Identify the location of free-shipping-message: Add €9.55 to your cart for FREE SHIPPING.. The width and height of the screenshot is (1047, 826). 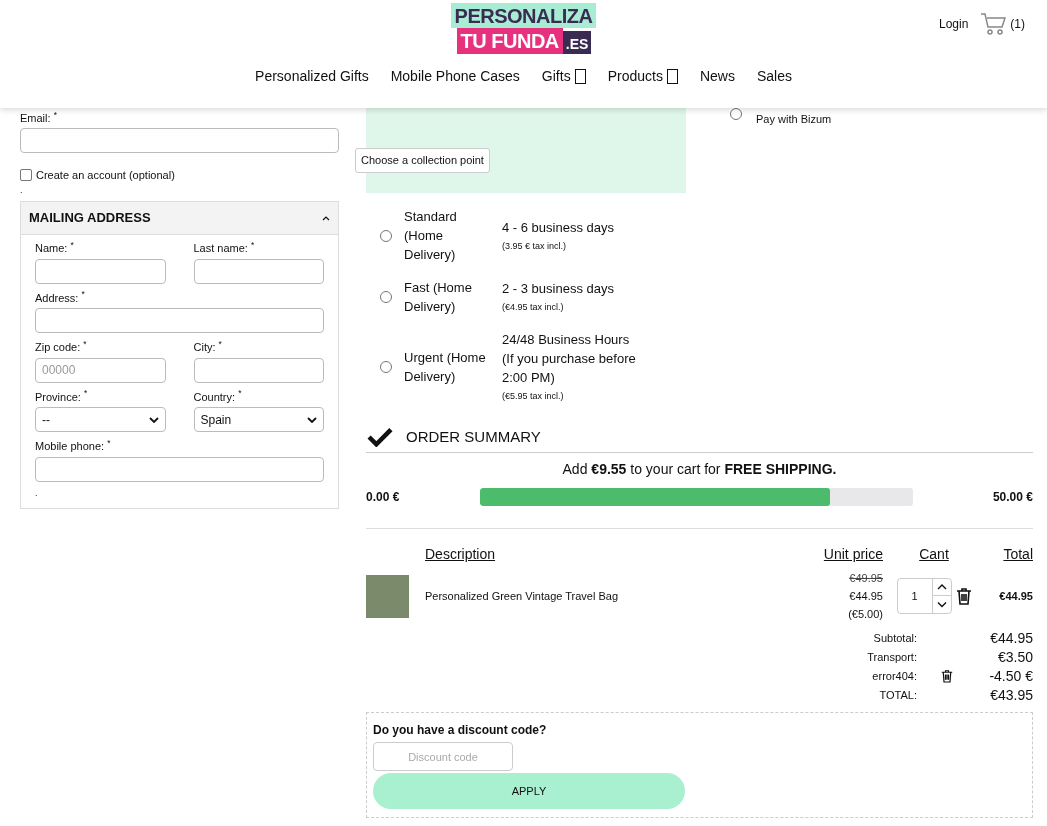
(699, 469).